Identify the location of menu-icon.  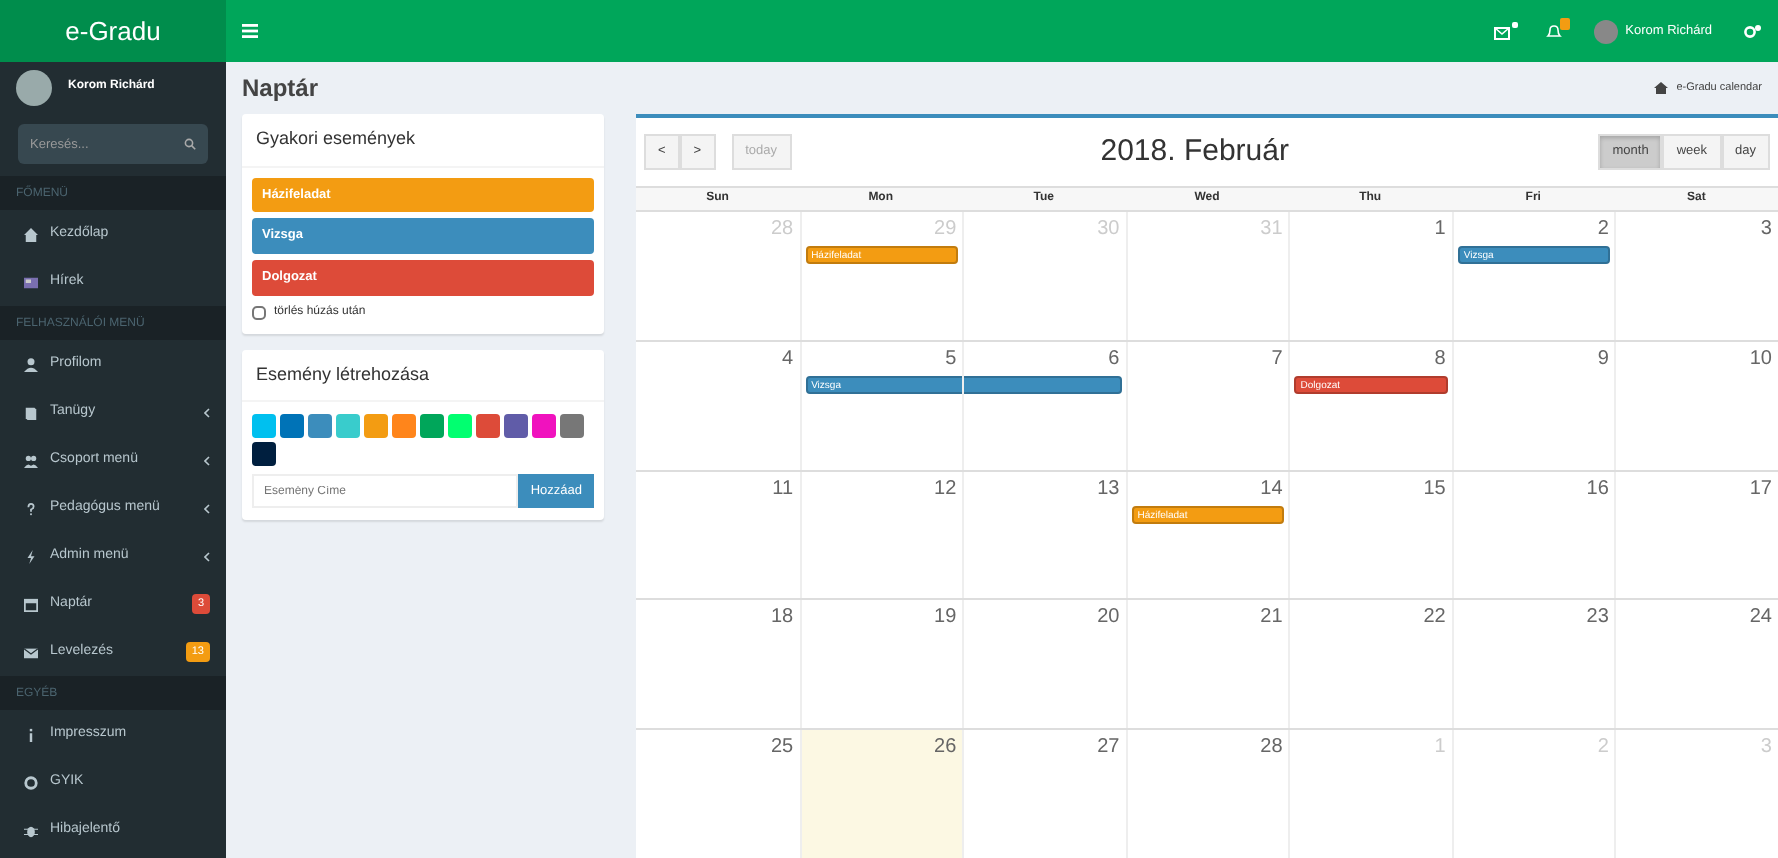
(250, 31).